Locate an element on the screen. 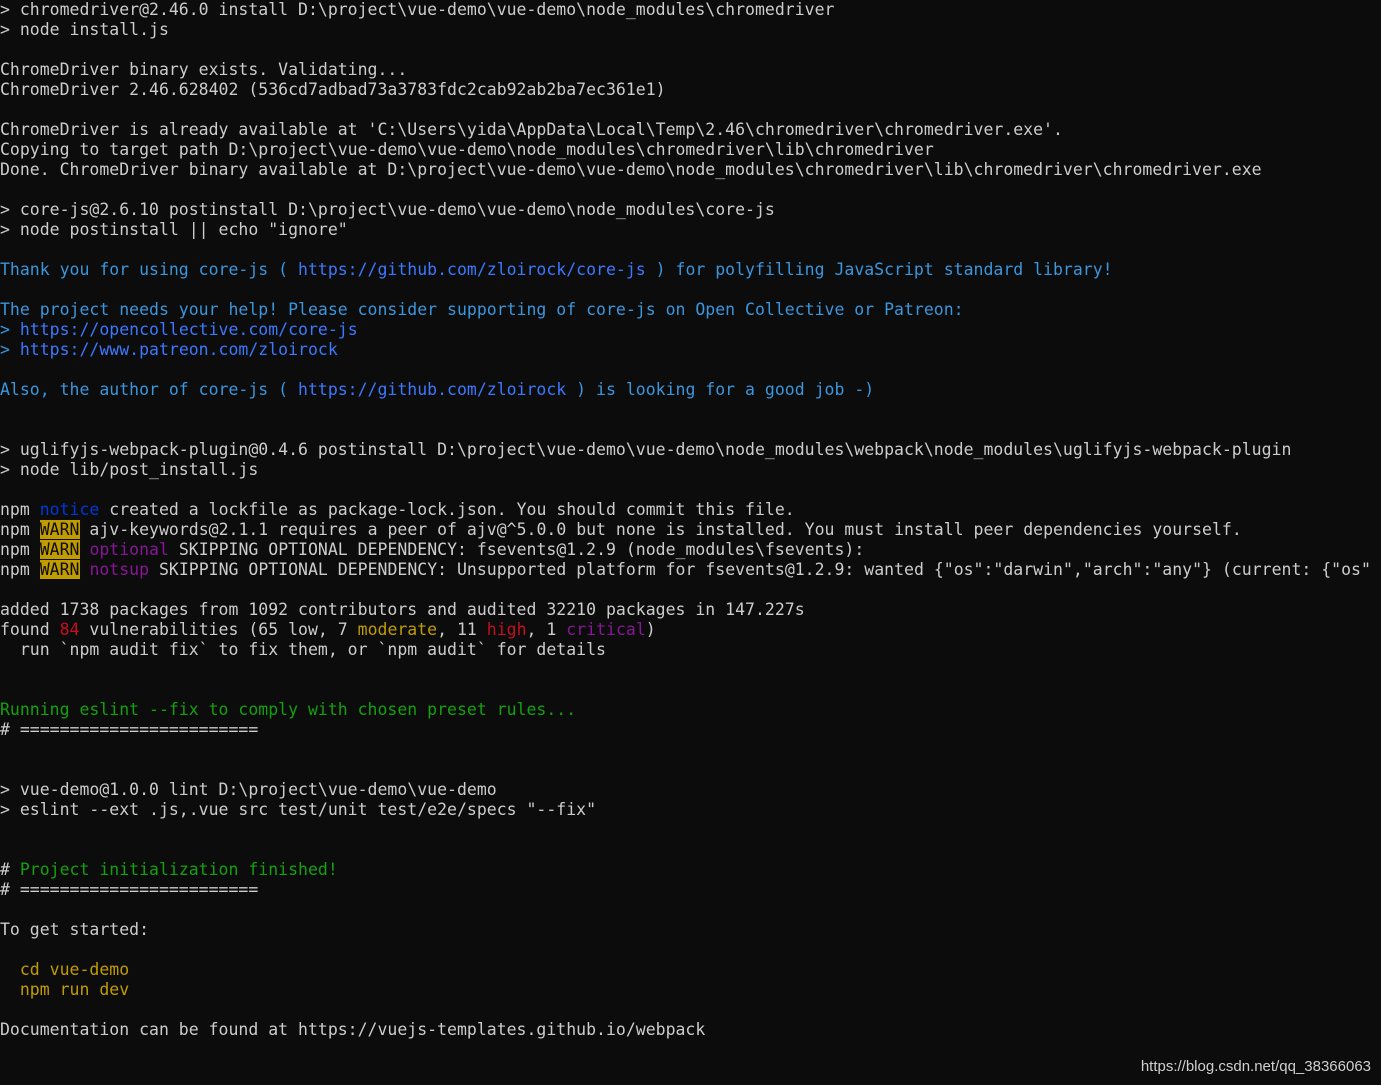 The width and height of the screenshot is (1381, 1085). terminal-link: https://github.com/zloirock/core-js is located at coordinates (472, 269).